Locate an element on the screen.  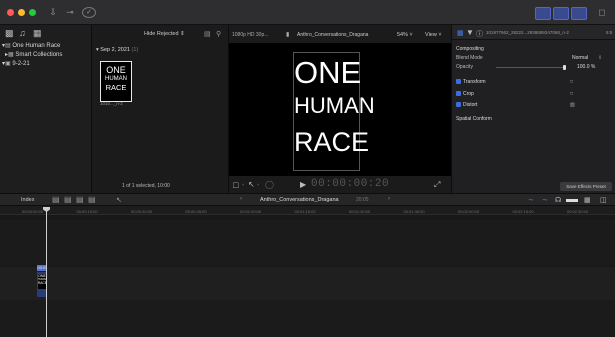
ruler-tick-label: 00:00:15:00 is located at coordinates (87, 211).